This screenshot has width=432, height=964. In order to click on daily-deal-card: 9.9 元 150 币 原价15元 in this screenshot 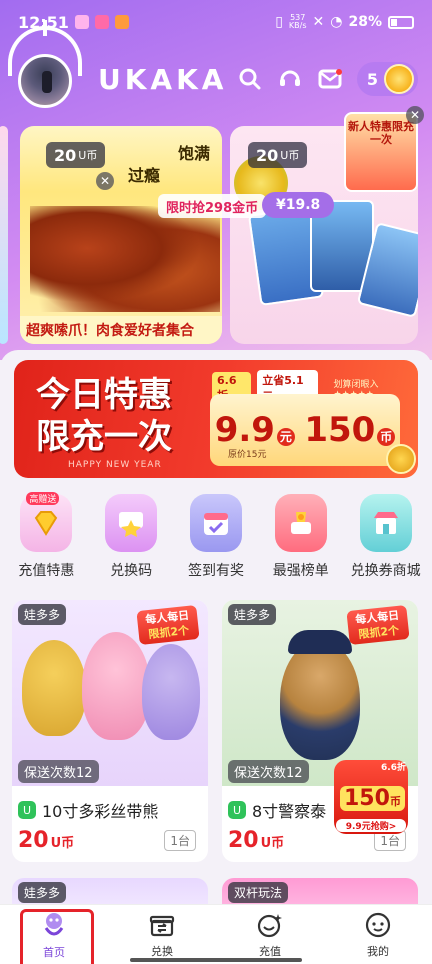, I will do `click(305, 430)`.